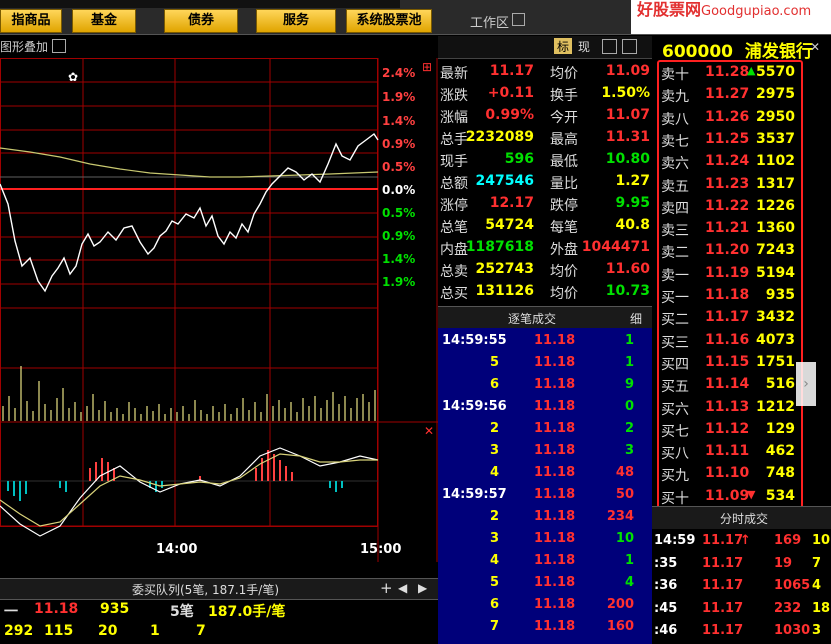 The image size is (831, 644). Describe the element at coordinates (806, 384) in the screenshot. I see `scroll-right-icon: ›` at that location.